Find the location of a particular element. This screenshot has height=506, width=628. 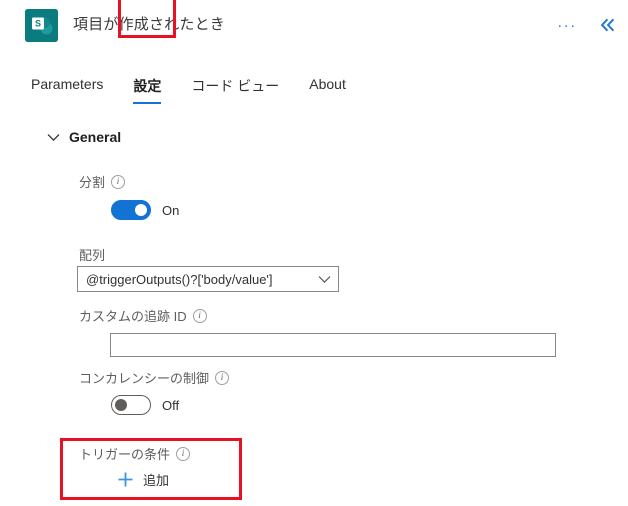

split-field-label: 分割 i is located at coordinates (102, 181).